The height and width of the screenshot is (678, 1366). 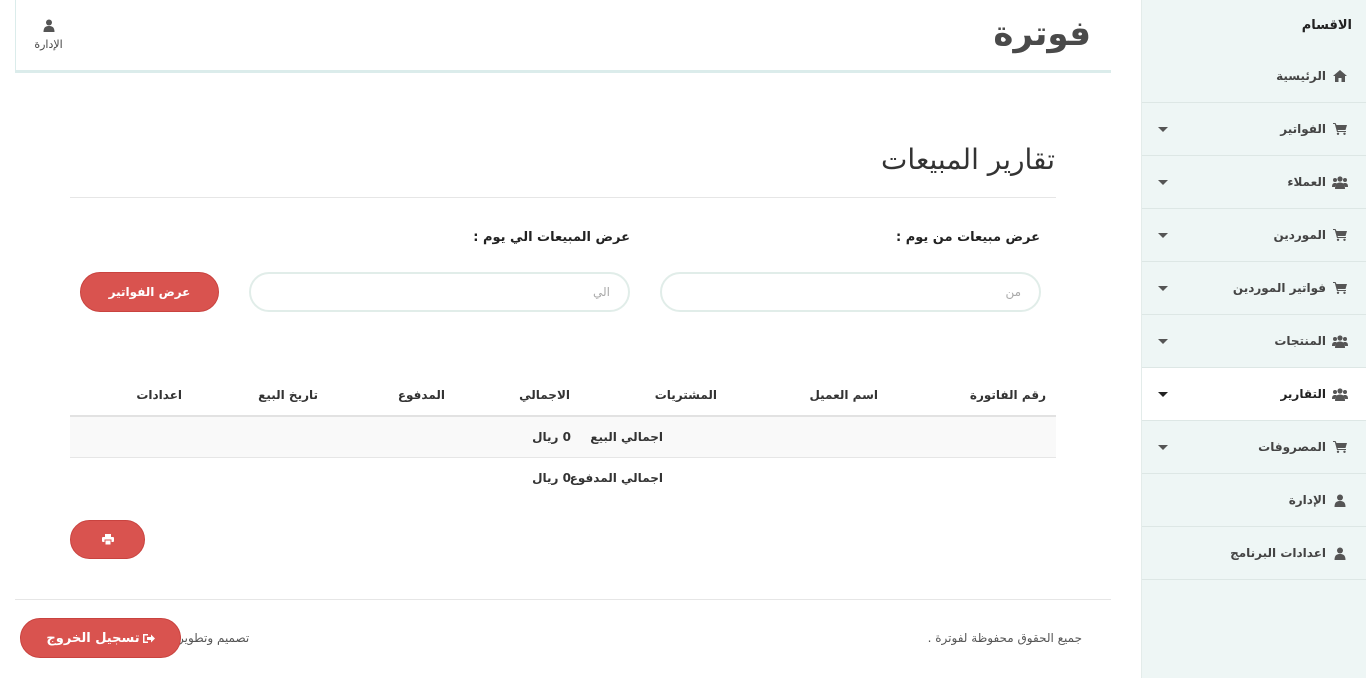 What do you see at coordinates (1254, 76) in the screenshot?
I see `sidebar-item-0: الرئيسية` at bounding box center [1254, 76].